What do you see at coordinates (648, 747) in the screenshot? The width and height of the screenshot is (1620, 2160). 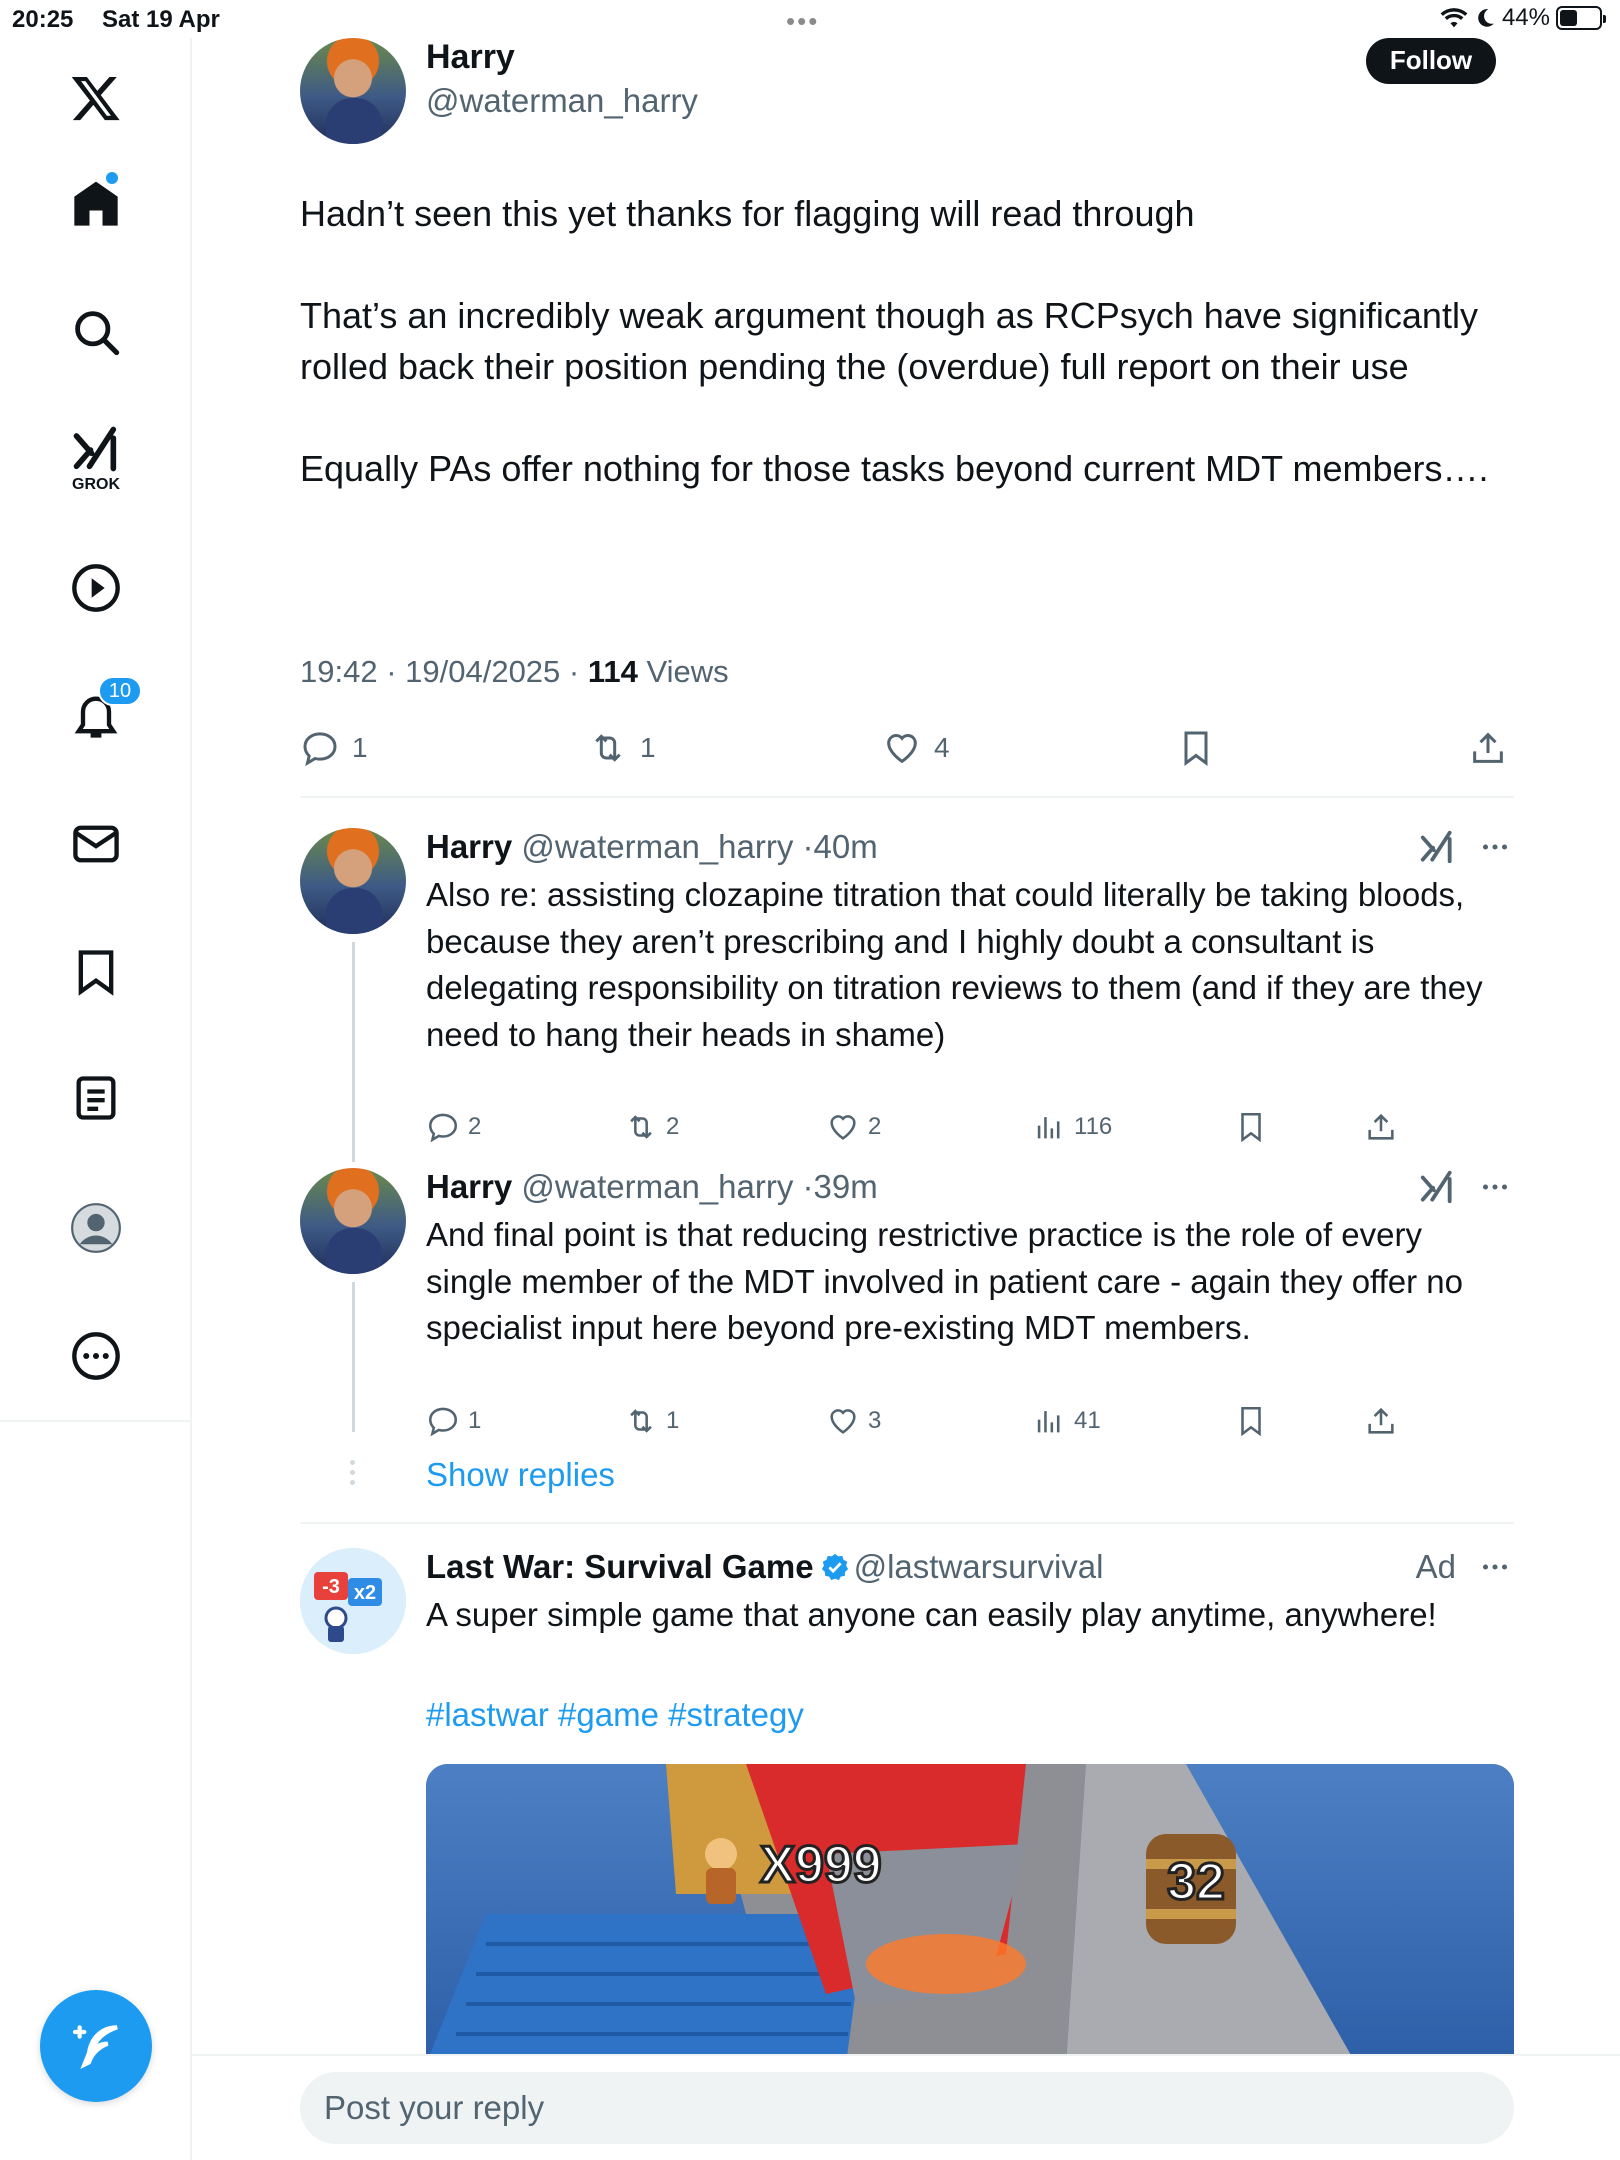 I see `repost-count: 1` at bounding box center [648, 747].